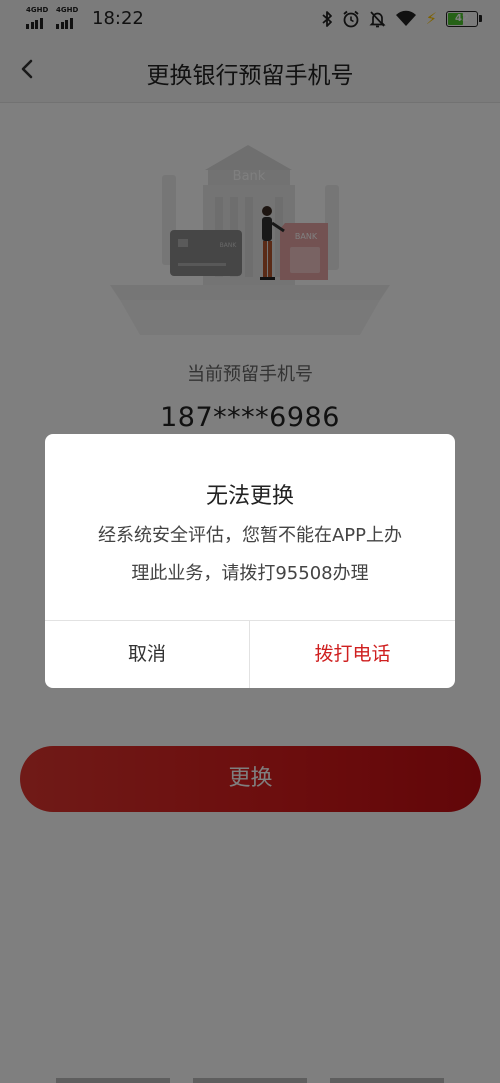  Describe the element at coordinates (249, 496) in the screenshot. I see `dialog-title: 无法更换` at that location.